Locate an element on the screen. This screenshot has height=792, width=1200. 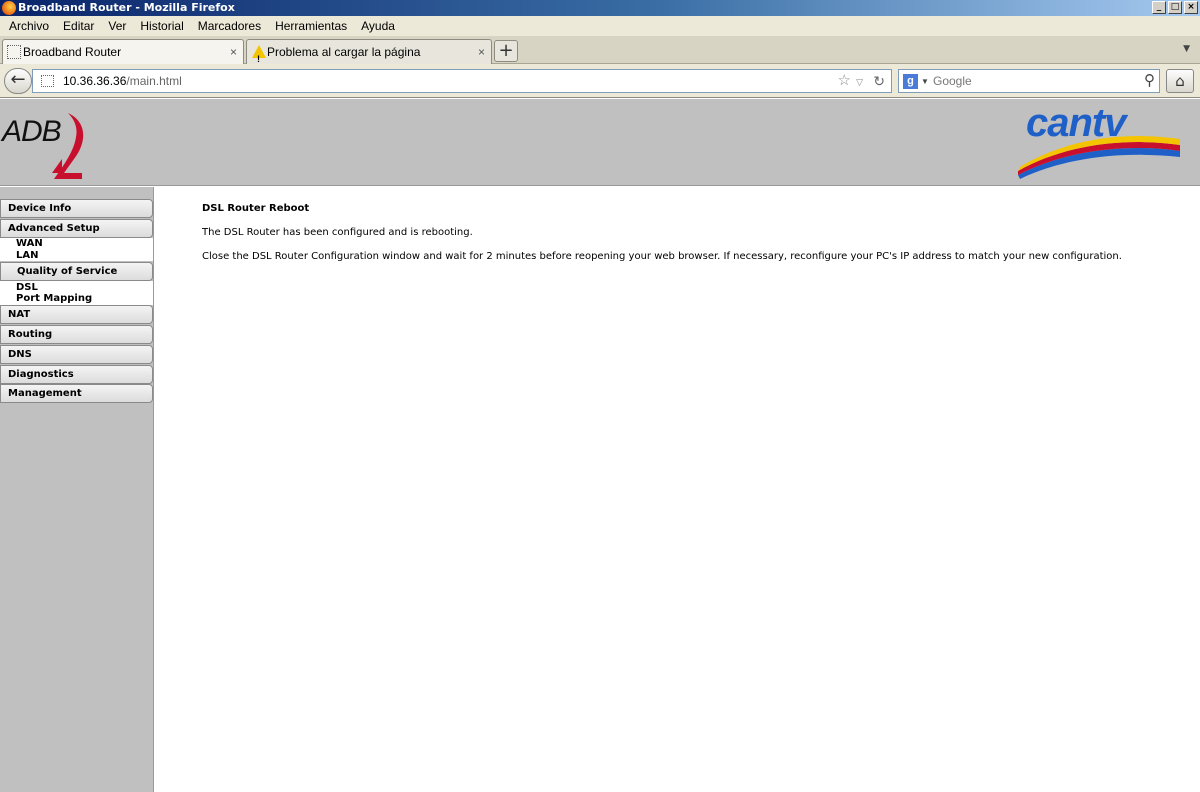
new-tab-button: + is located at coordinates (506, 51).